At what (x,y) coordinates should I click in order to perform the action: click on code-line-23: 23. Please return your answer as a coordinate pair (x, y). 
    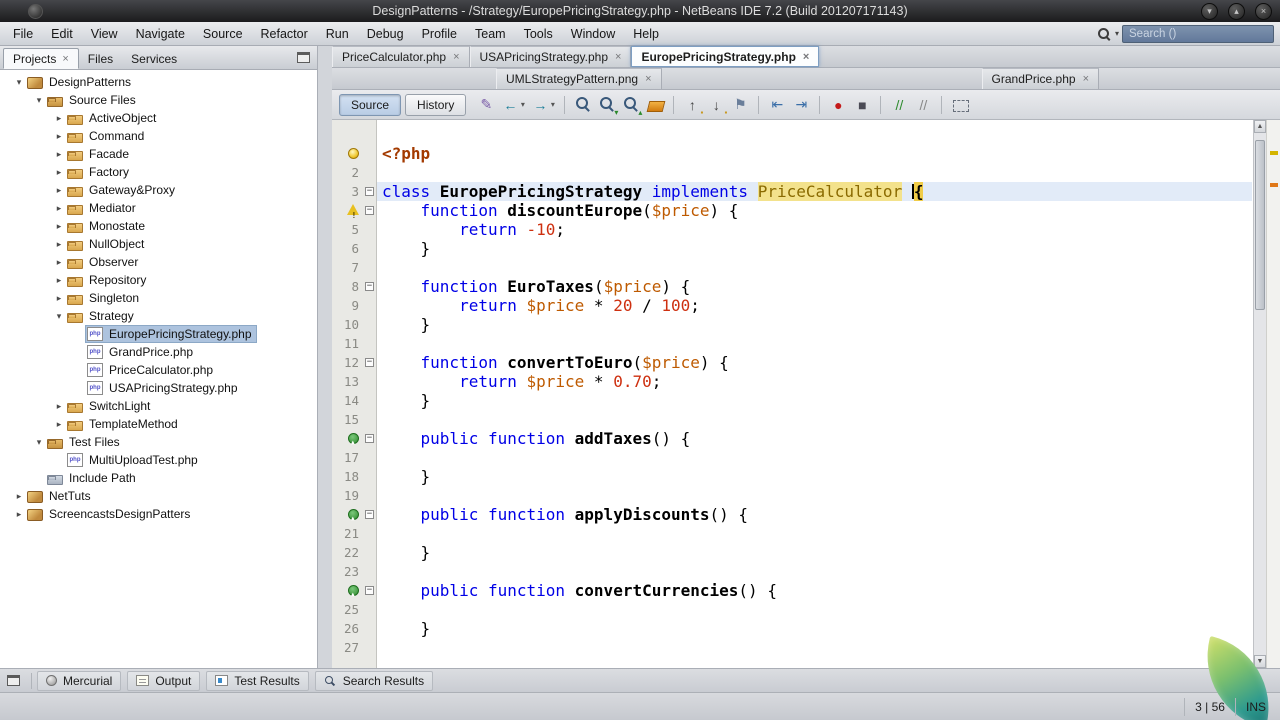
    Looking at the image, I should click on (792, 571).